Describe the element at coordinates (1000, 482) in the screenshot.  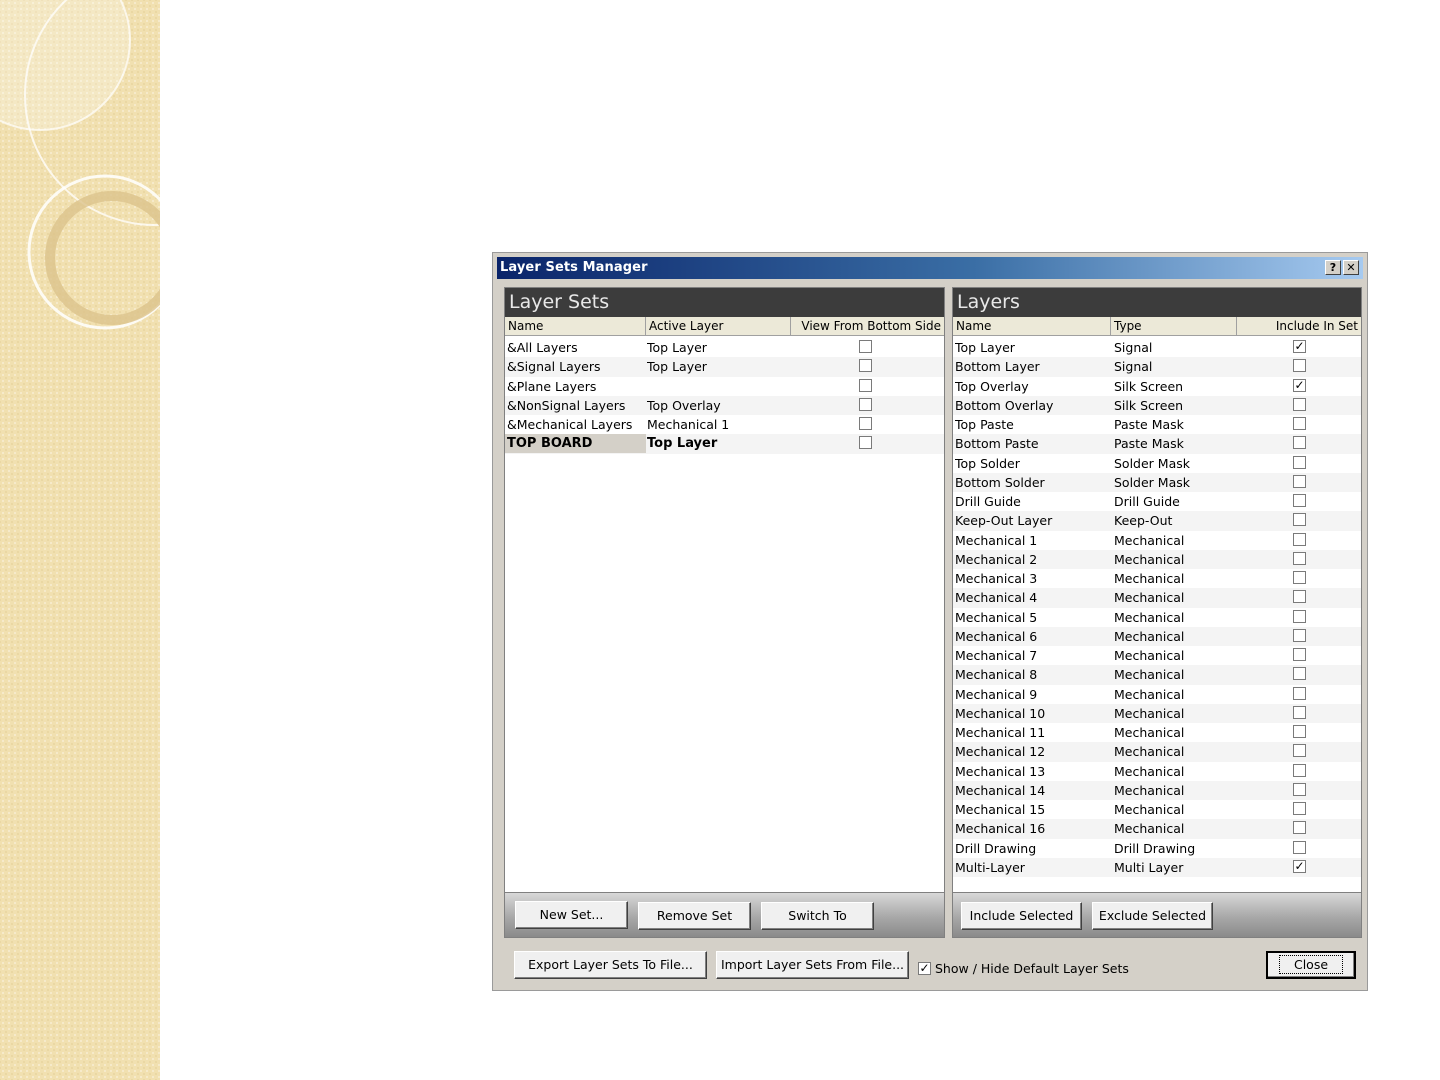
I see `layer-name: Bottom Solder` at that location.